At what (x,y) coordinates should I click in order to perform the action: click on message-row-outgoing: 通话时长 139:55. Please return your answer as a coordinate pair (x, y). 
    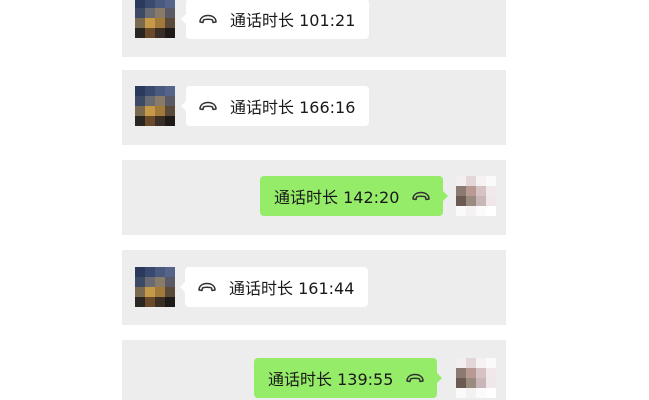
    Looking at the image, I should click on (314, 370).